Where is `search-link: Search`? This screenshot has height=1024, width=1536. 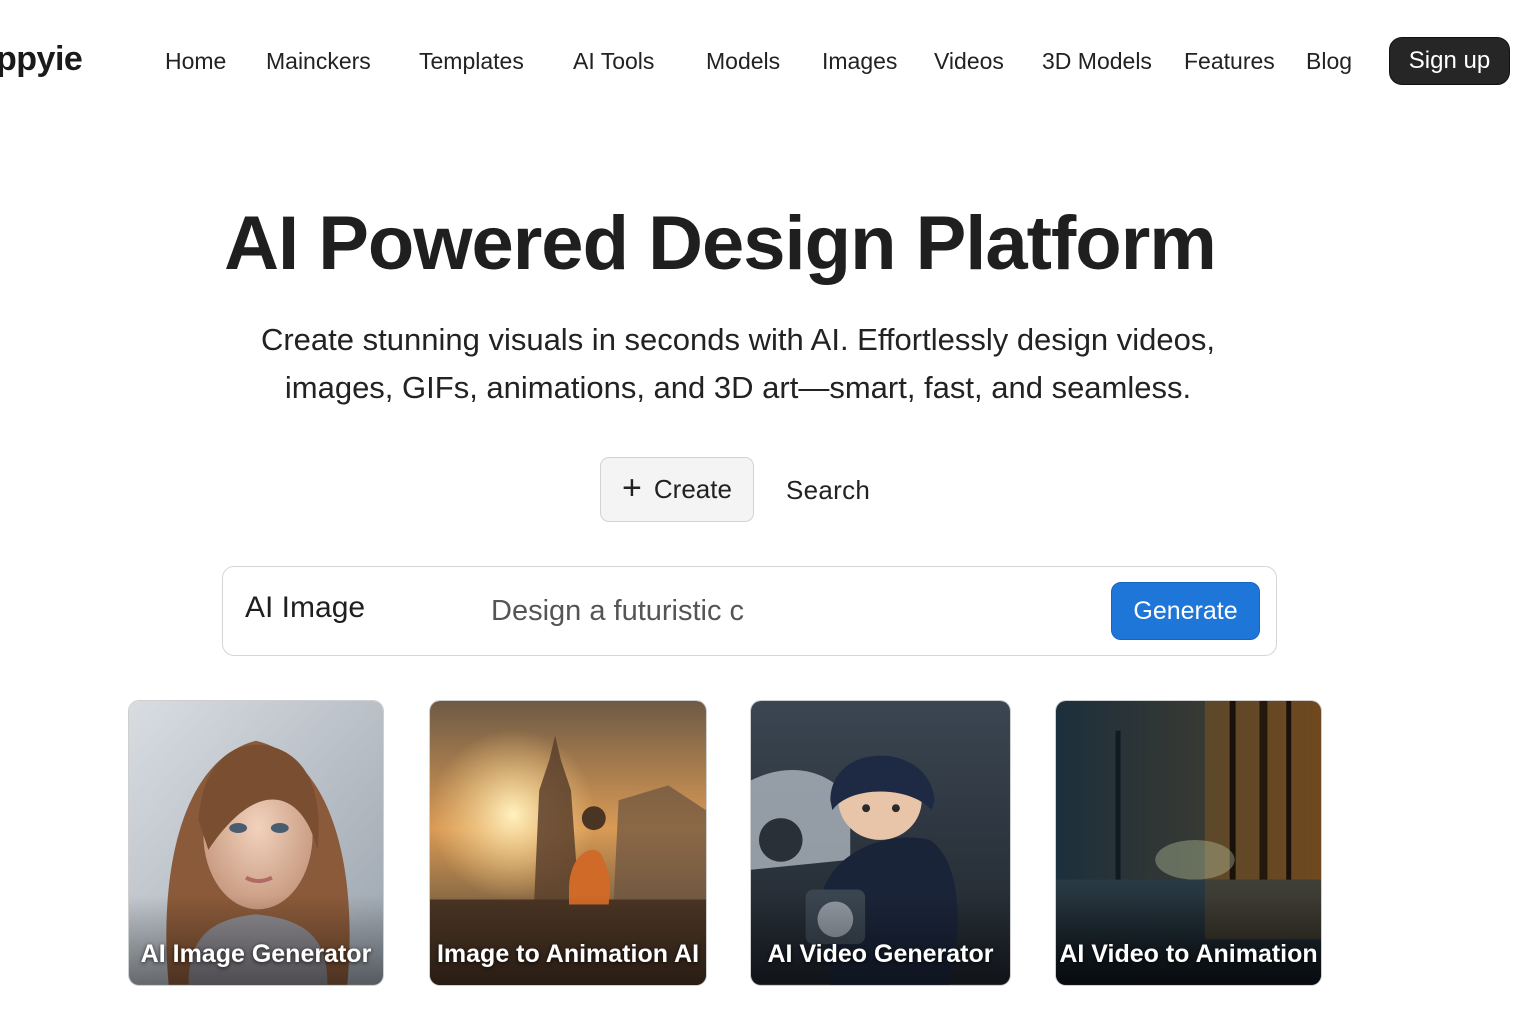 search-link: Search is located at coordinates (828, 490).